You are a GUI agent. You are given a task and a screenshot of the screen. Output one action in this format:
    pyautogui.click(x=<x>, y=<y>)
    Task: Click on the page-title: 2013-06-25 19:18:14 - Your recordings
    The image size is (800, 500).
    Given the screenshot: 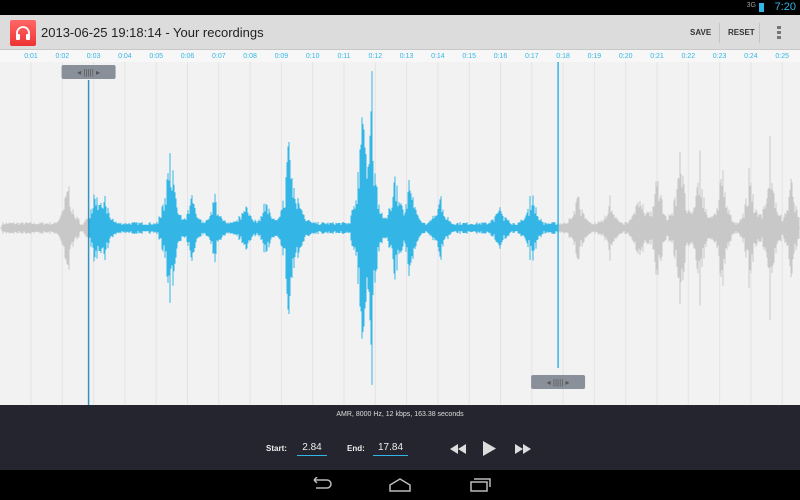 What is the action you would take?
    pyautogui.click(x=152, y=32)
    